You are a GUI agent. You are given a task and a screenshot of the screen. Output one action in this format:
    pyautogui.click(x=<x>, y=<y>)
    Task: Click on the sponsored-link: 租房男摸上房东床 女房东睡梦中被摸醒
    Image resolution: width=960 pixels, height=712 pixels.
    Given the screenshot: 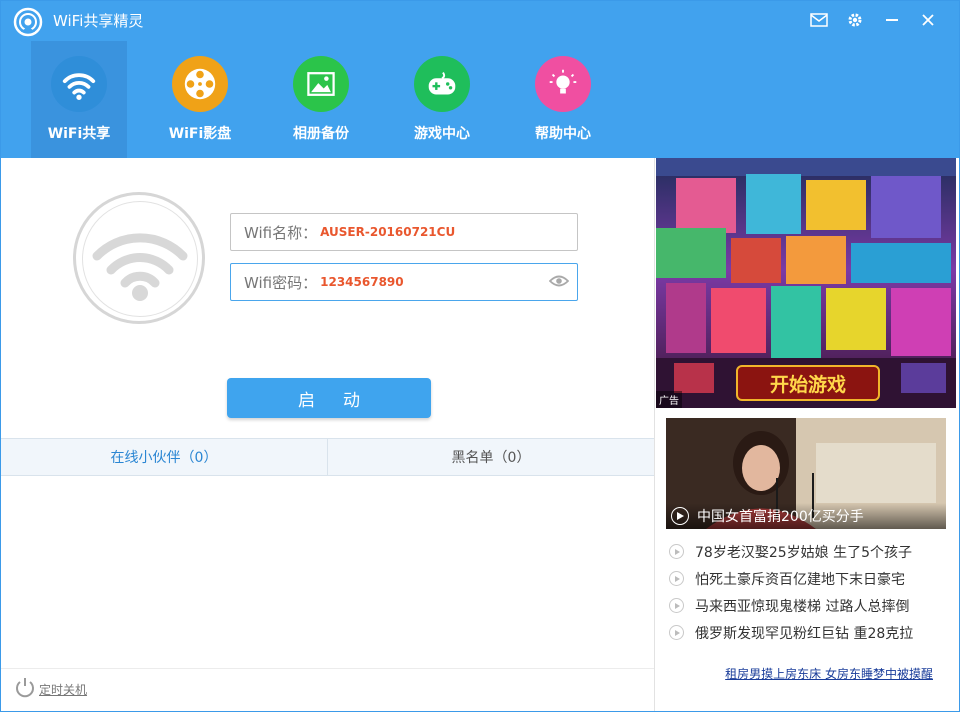 What is the action you would take?
    pyautogui.click(x=829, y=673)
    